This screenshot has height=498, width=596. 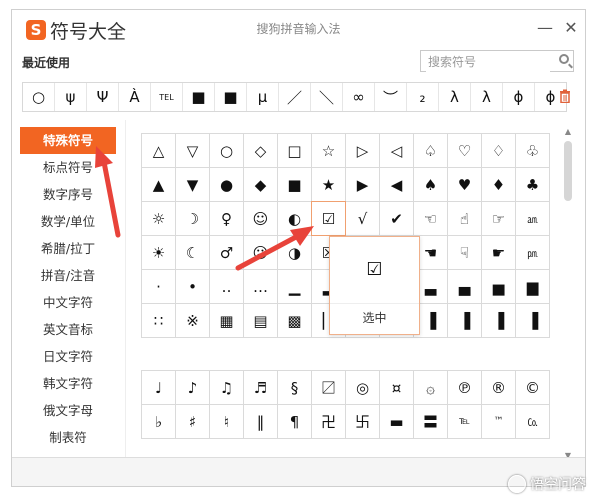 What do you see at coordinates (517, 484) in the screenshot?
I see `watermark-logo-icon` at bounding box center [517, 484].